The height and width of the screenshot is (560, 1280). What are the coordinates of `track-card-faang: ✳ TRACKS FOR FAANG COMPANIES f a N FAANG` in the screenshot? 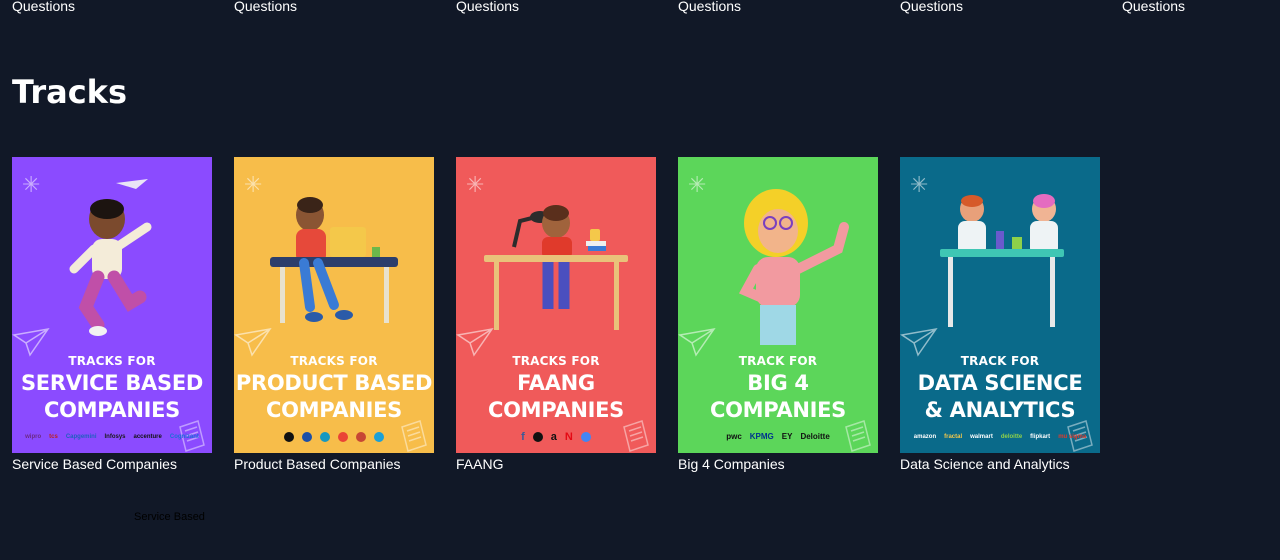 It's located at (556, 314).